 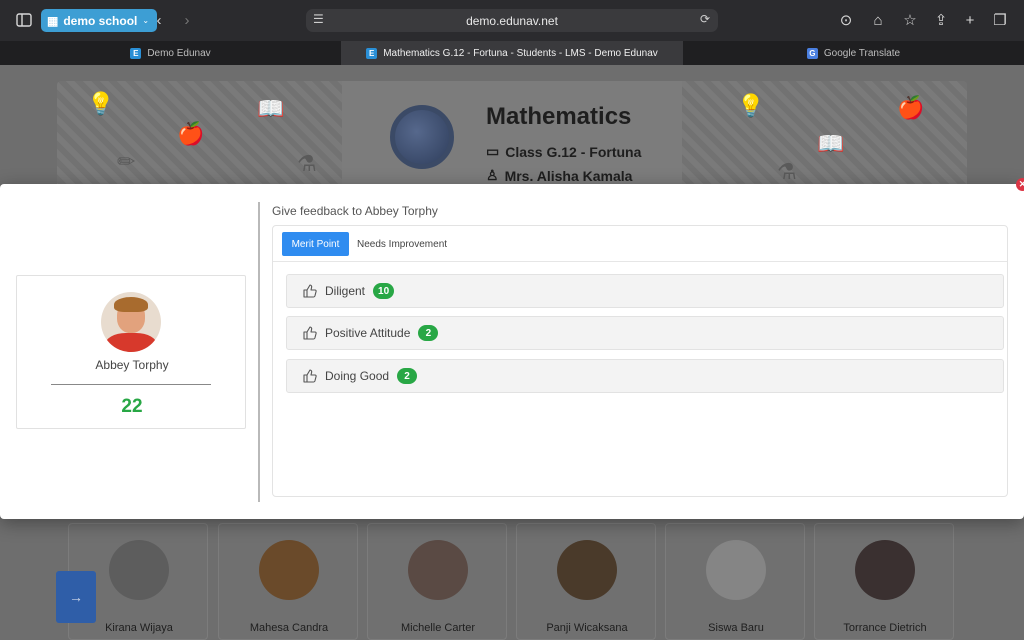 I want to click on profile-label: demo school, so click(x=100, y=20).